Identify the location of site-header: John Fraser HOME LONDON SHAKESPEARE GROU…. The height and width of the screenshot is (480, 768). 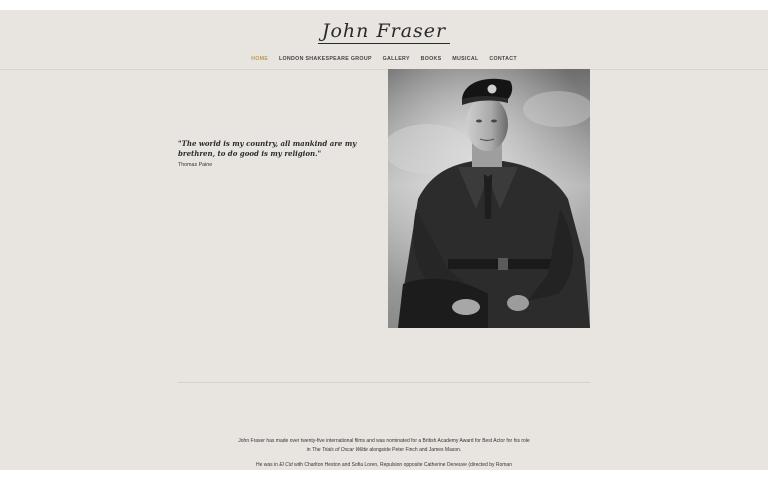
(384, 40).